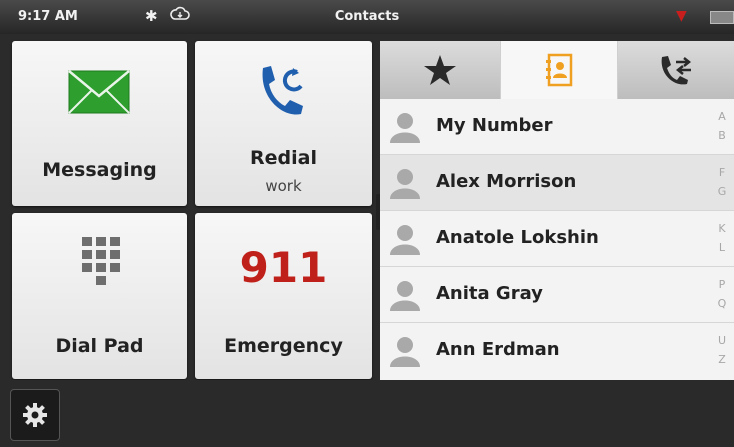 The width and height of the screenshot is (734, 447). I want to click on settings-button, so click(35, 415).